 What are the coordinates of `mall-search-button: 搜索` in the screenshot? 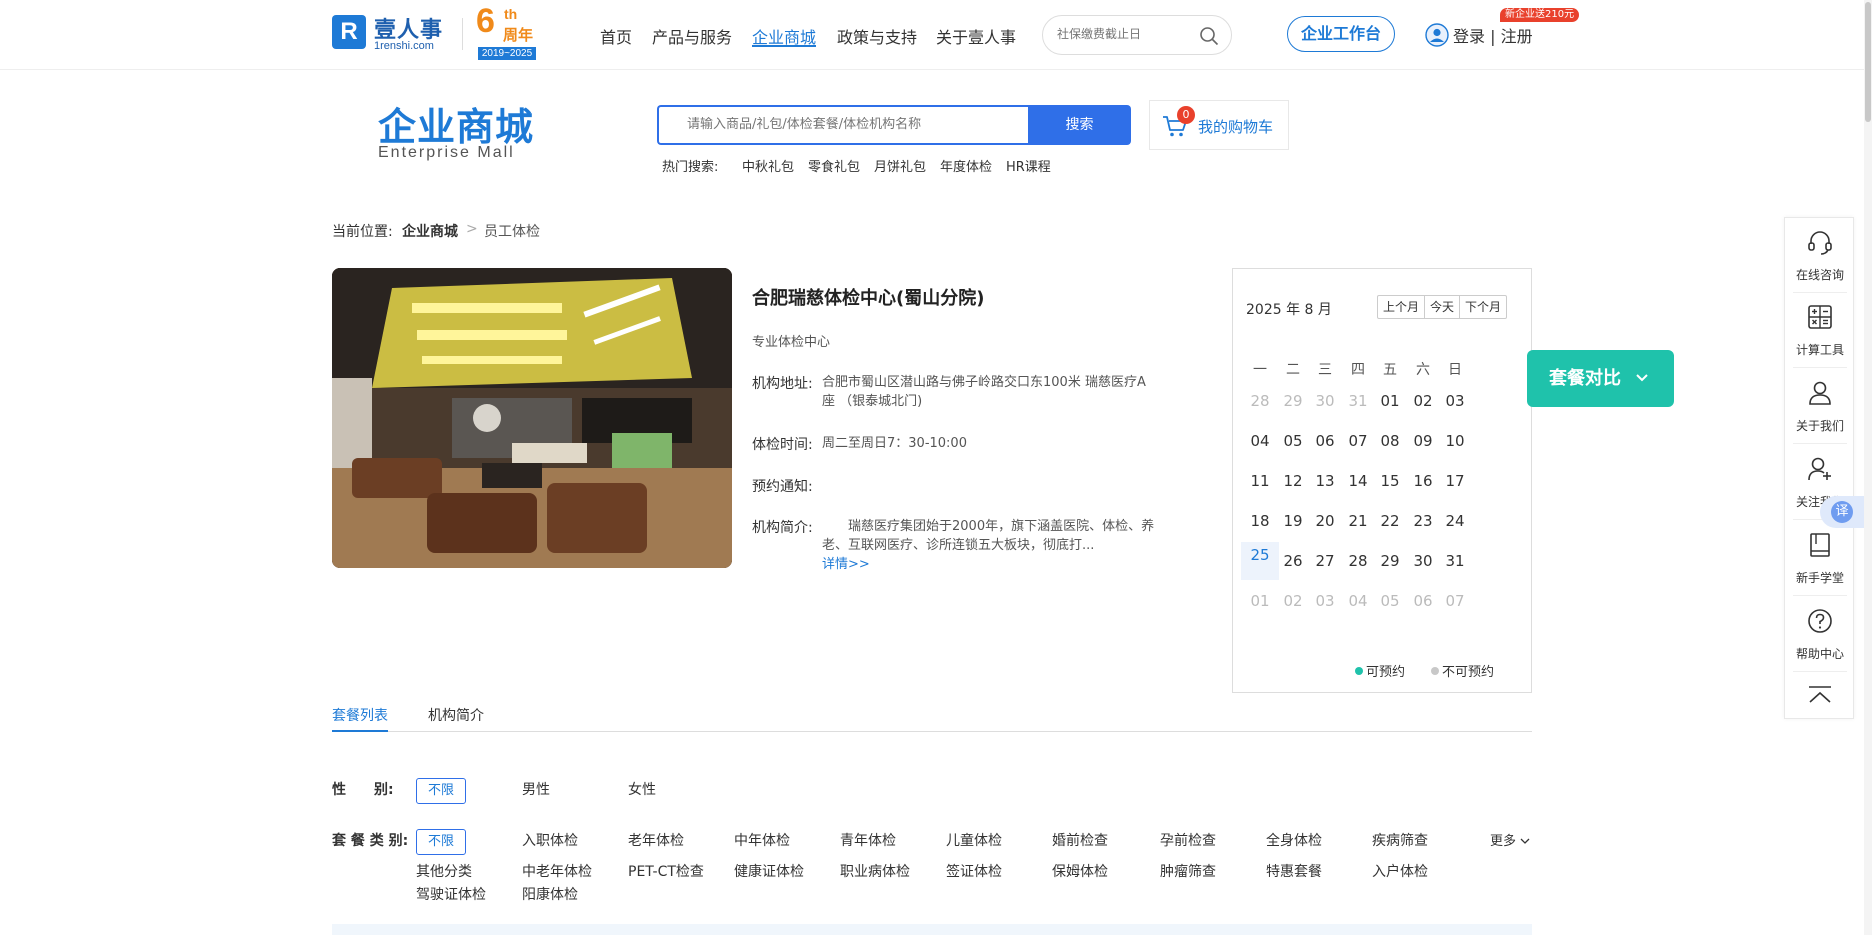 It's located at (1079, 125).